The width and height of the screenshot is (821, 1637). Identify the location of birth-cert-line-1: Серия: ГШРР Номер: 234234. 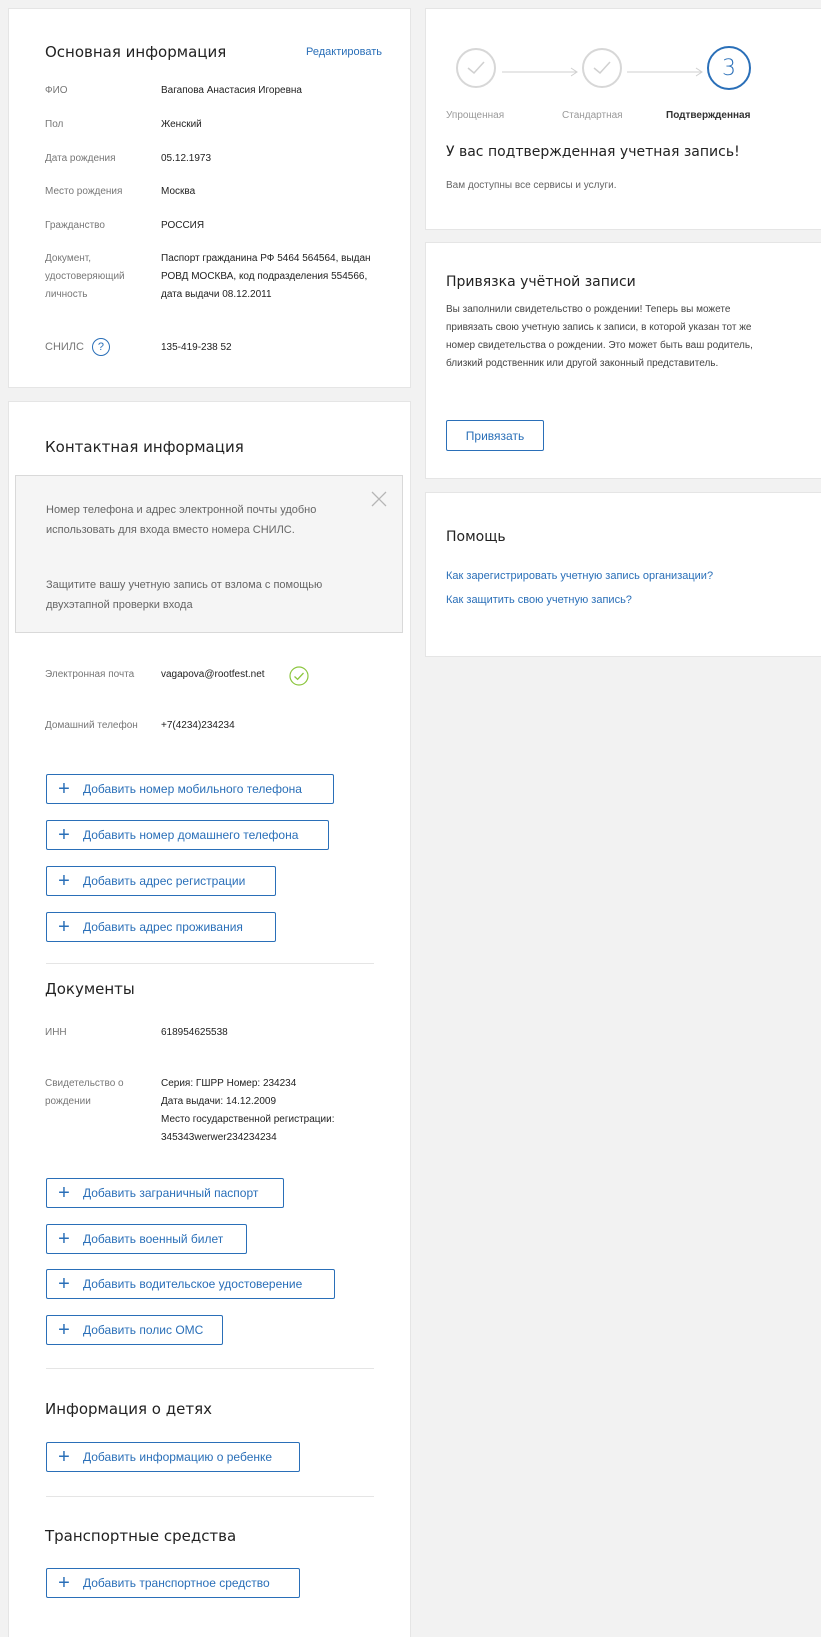
(229, 1083).